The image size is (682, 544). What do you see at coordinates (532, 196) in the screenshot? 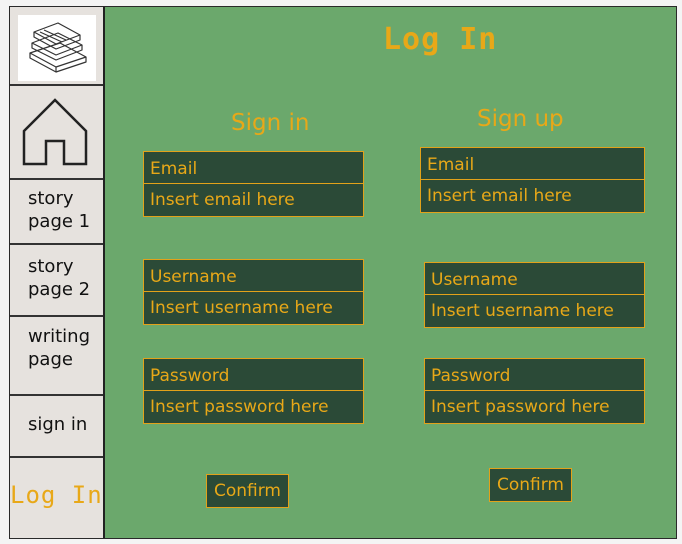
I see `sign-up-email-input` at bounding box center [532, 196].